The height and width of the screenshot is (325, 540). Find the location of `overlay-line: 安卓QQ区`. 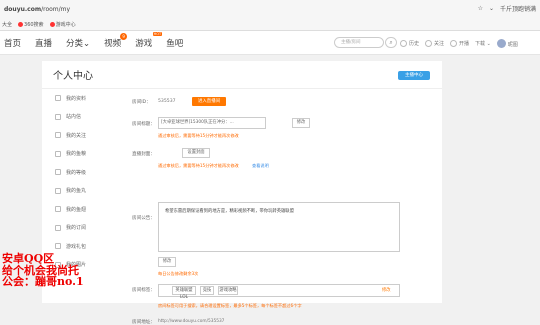

overlay-line: 安卓QQ区 is located at coordinates (28, 258).